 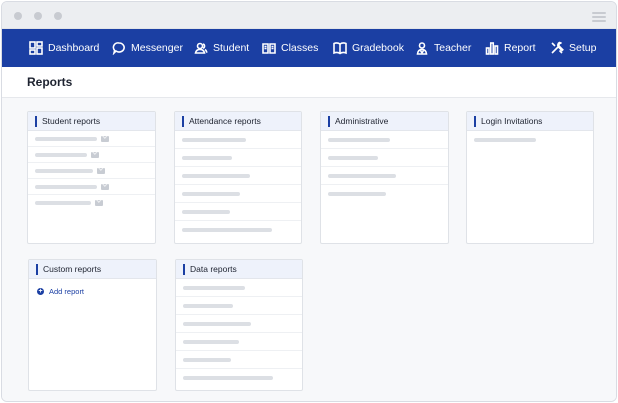 I want to click on nav-label: Messenger, so click(x=157, y=48).